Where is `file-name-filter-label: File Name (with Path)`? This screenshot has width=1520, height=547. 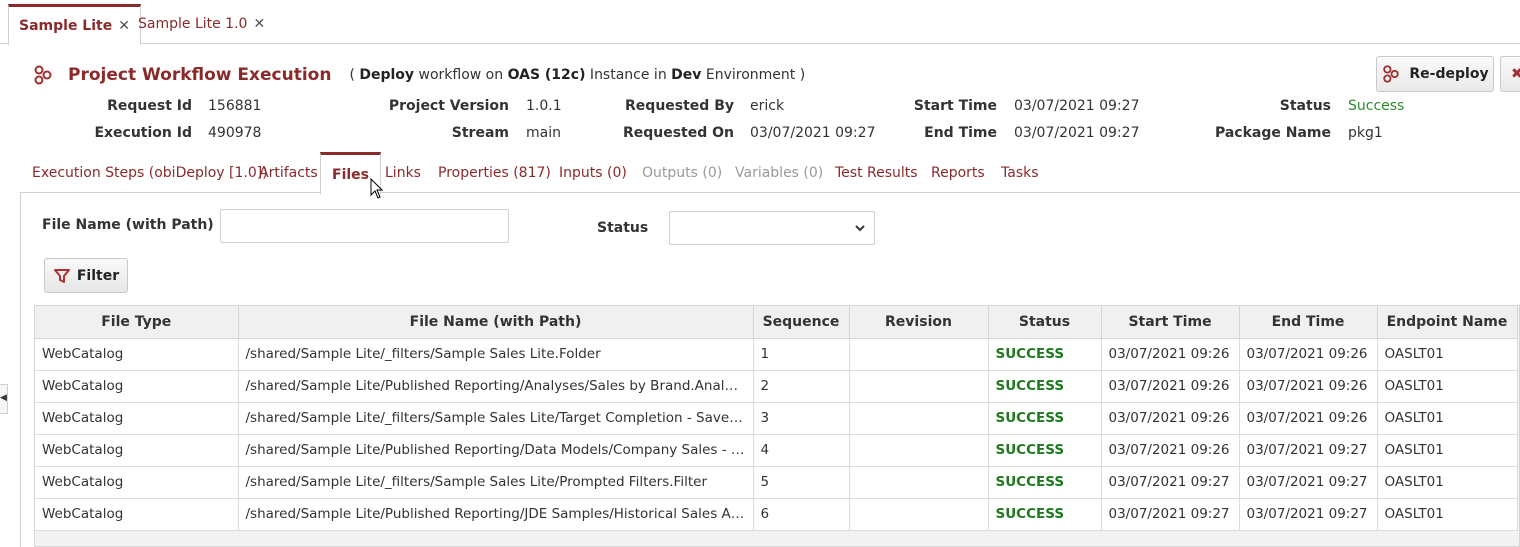 file-name-filter-label: File Name (with Path) is located at coordinates (128, 225).